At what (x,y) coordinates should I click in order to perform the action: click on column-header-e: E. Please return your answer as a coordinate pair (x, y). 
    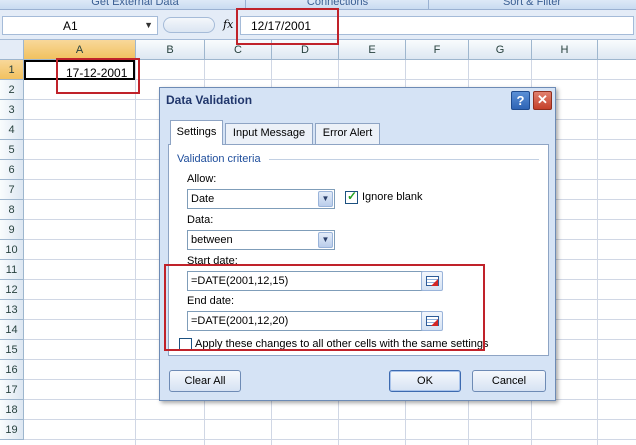
    Looking at the image, I should click on (372, 50).